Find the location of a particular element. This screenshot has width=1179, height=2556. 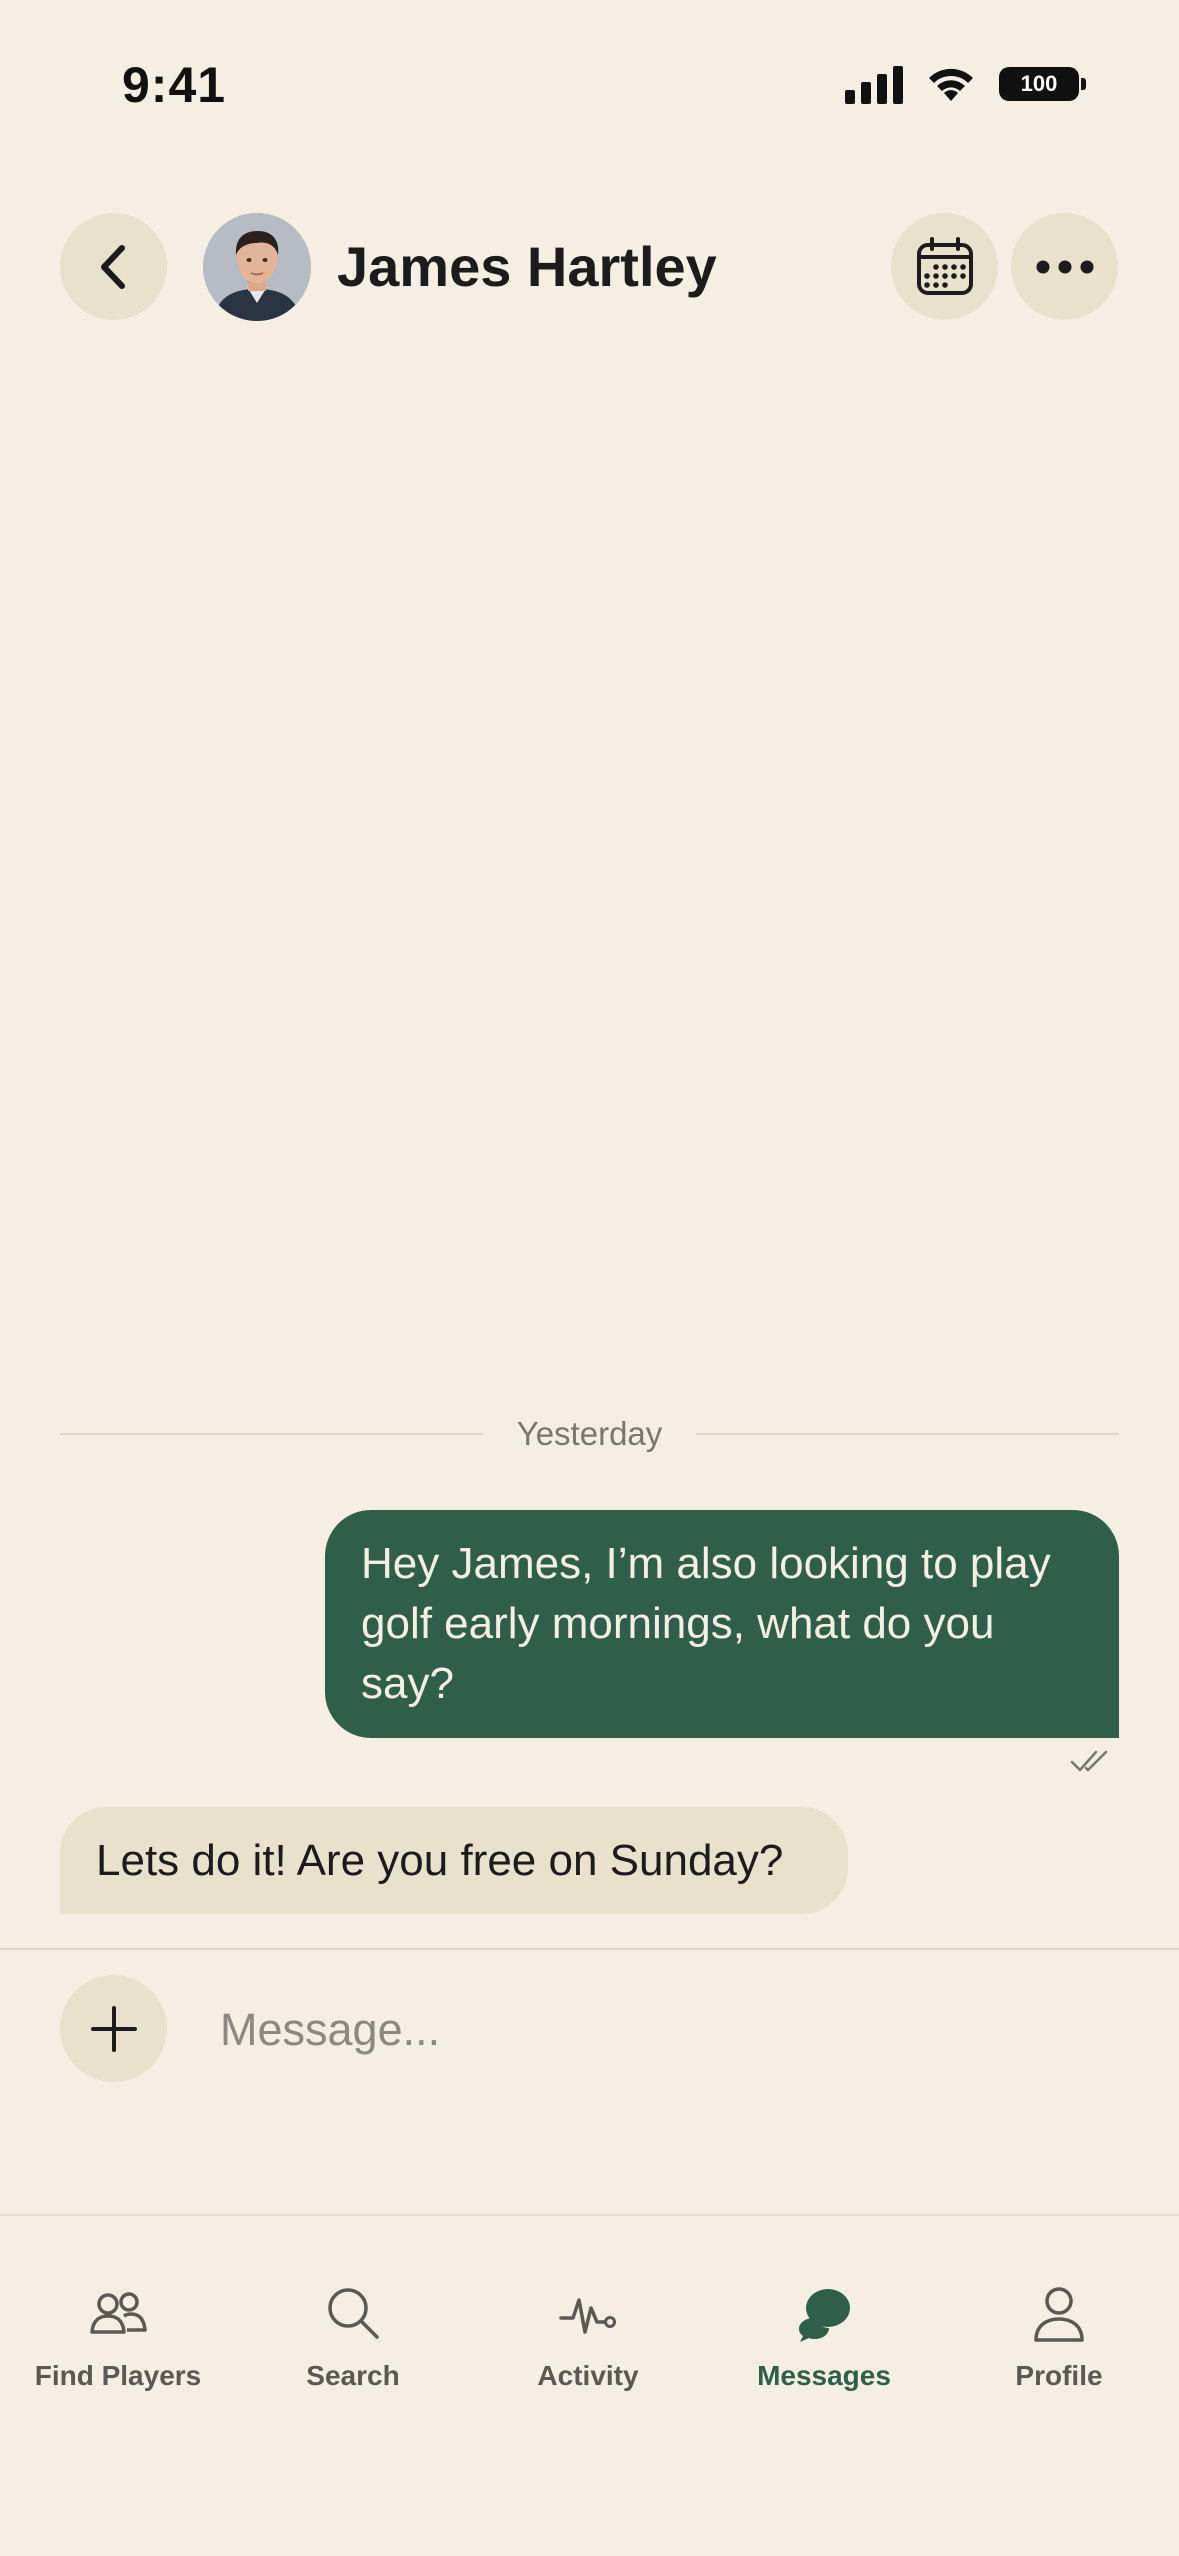

tab-label: Messages is located at coordinates (824, 2375).